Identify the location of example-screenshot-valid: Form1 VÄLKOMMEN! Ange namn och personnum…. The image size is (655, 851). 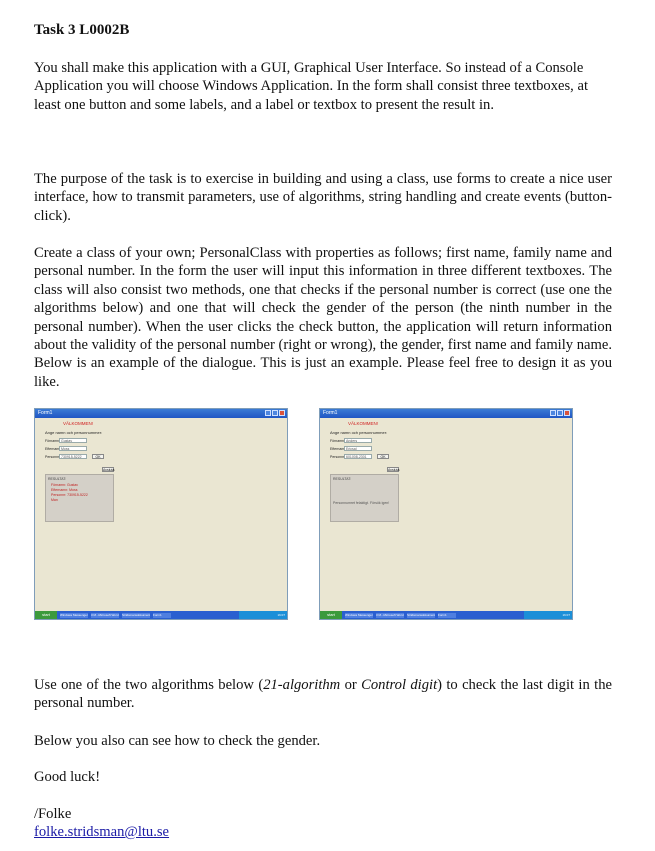
(161, 514).